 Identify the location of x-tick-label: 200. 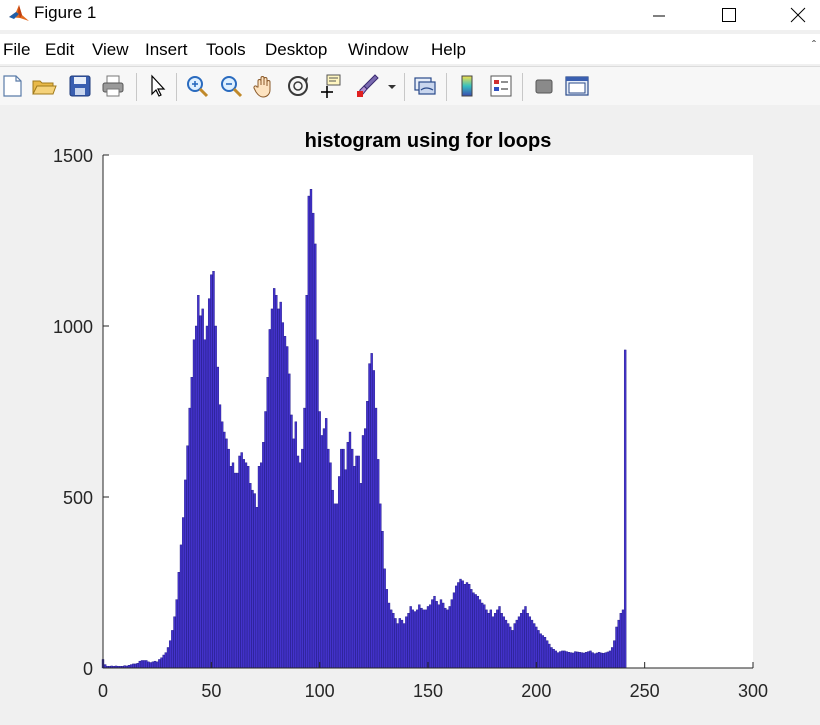
(536, 691).